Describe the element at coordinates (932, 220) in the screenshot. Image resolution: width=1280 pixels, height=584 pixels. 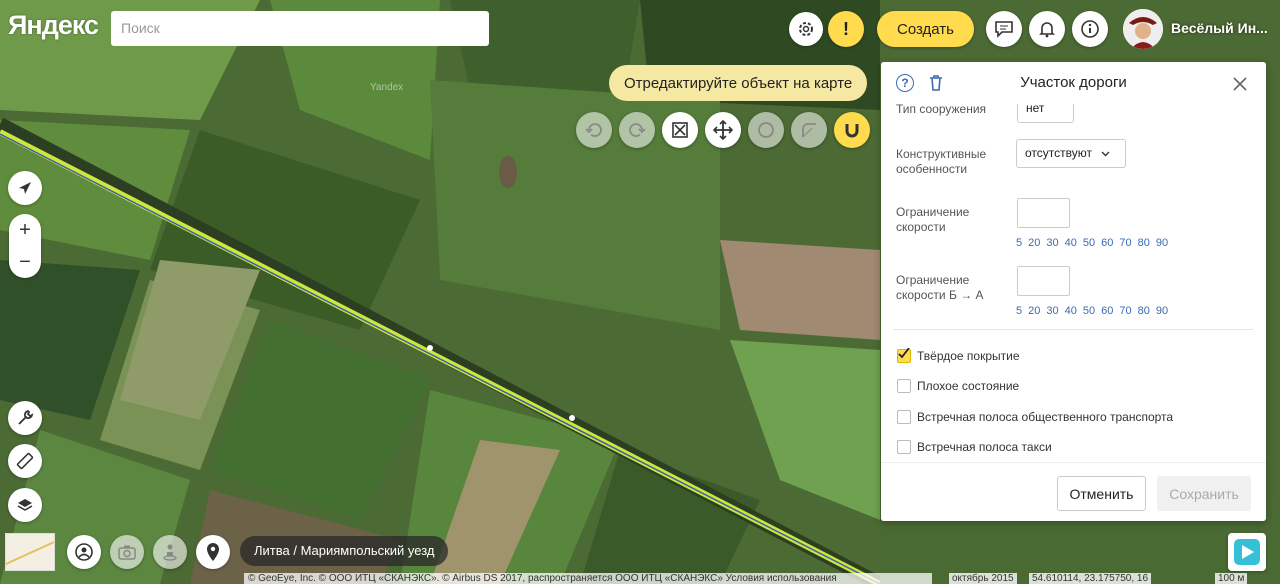
I see `speed-limit-label: Ограничение скорости` at that location.